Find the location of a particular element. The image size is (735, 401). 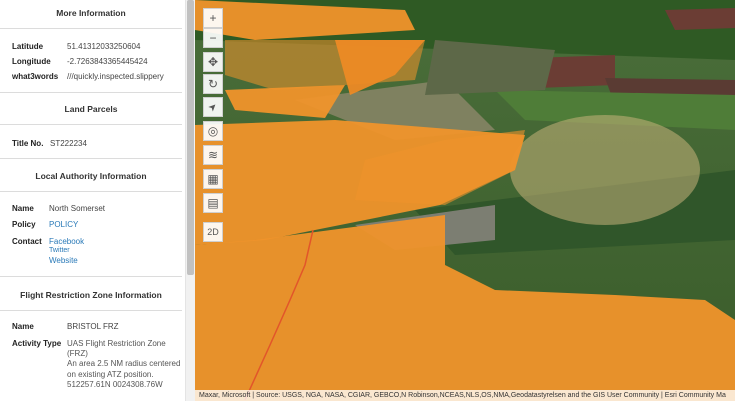

title-no-label: Title No. is located at coordinates (28, 143).